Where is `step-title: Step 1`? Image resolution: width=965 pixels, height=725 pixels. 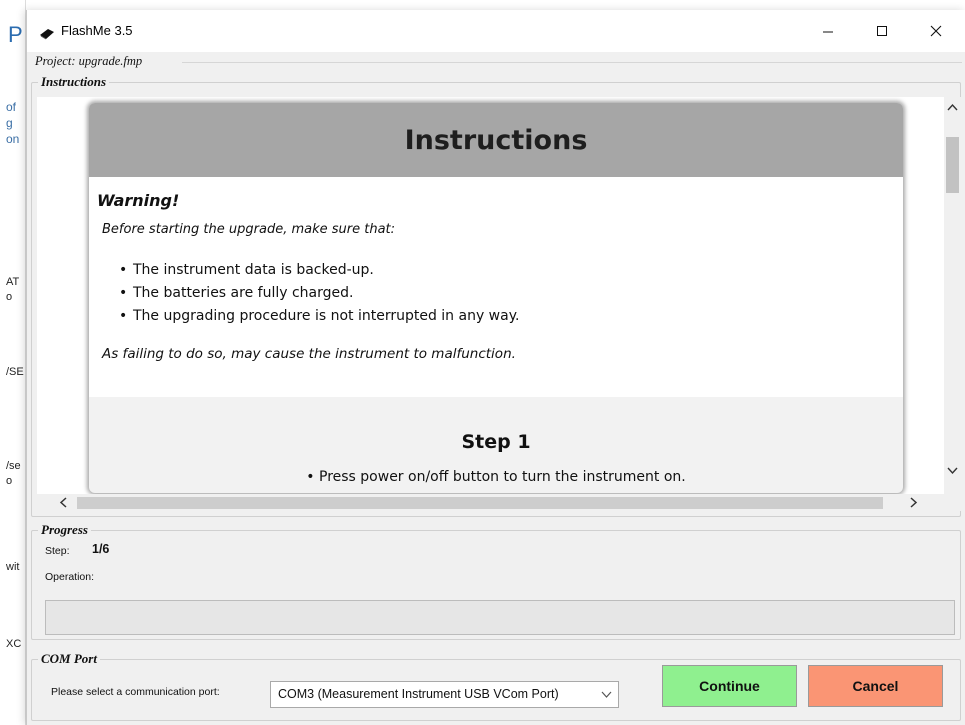
step-title: Step 1 is located at coordinates (496, 442).